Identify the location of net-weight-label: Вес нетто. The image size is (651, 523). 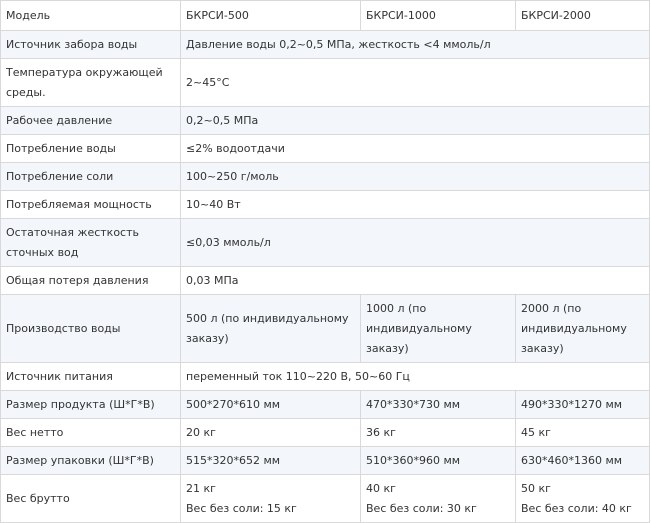
(90, 432).